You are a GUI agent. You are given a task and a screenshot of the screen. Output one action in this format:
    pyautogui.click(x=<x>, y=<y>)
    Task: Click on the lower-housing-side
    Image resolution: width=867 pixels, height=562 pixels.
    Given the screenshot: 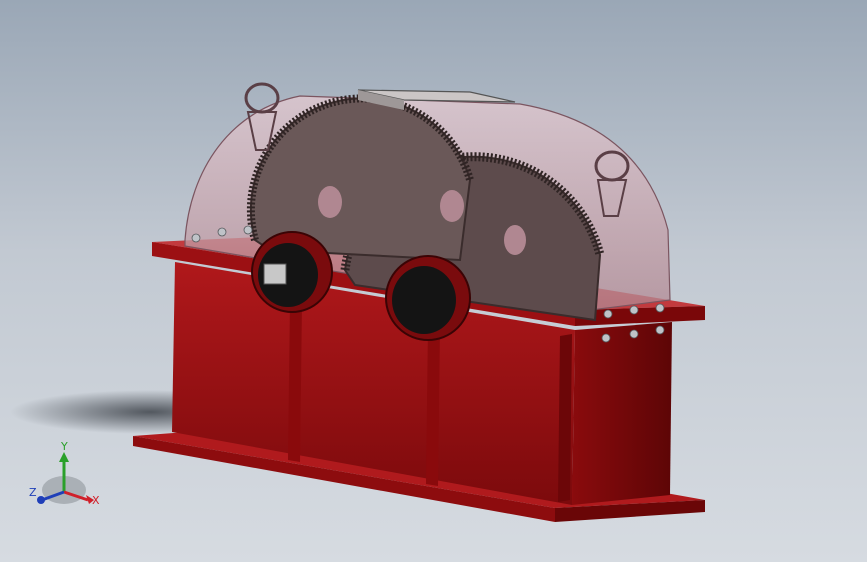 What is the action you would take?
    pyautogui.click(x=622, y=413)
    